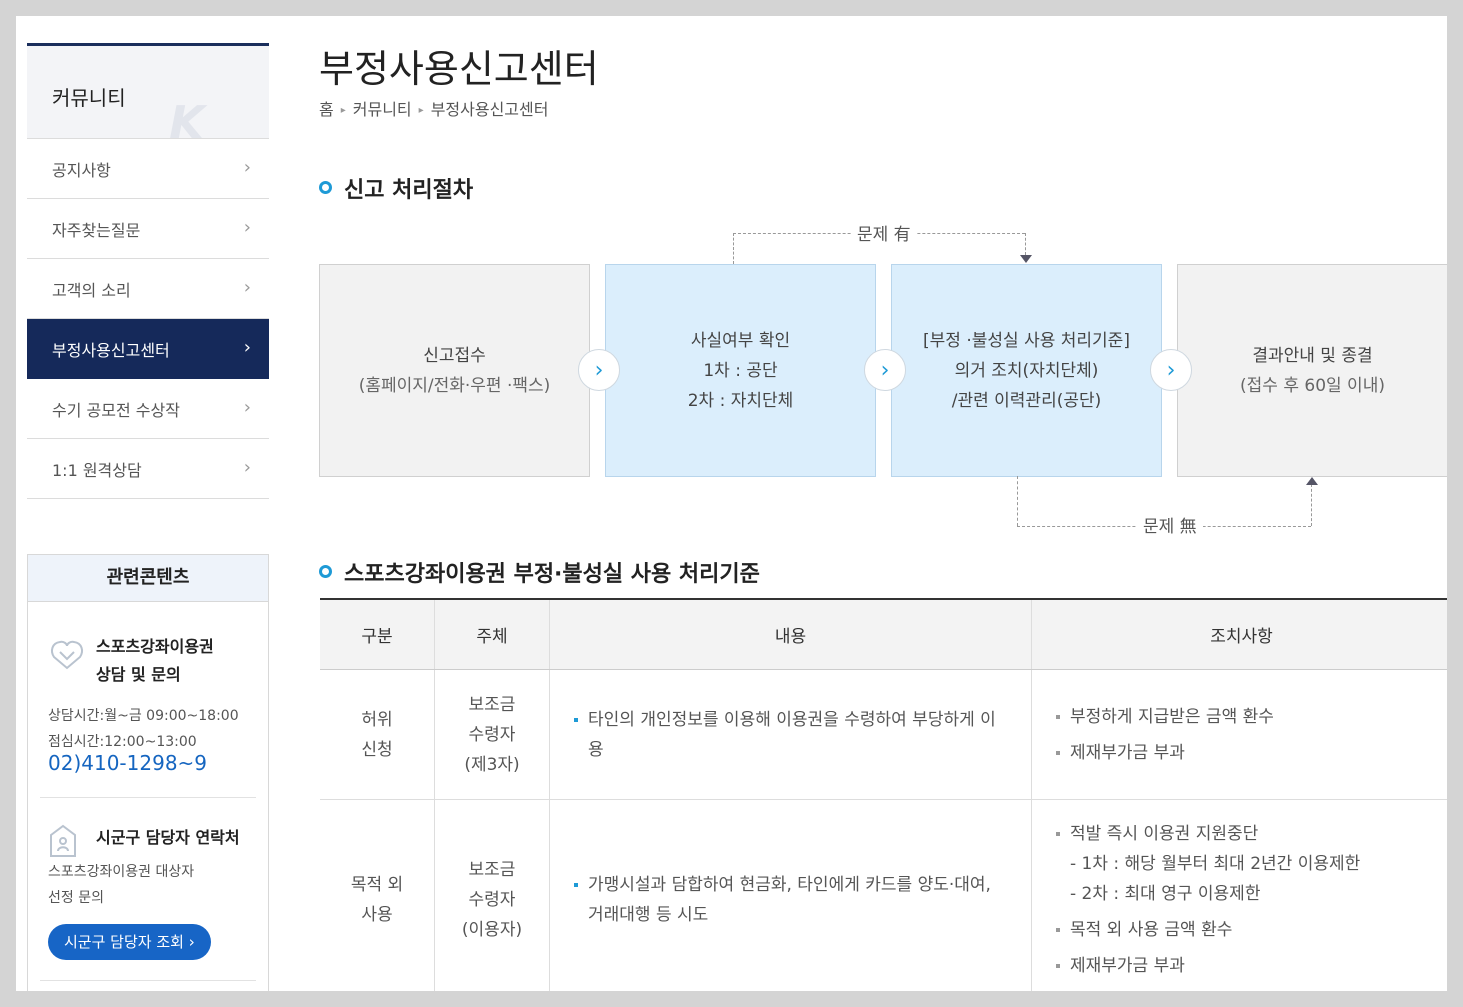 This screenshot has width=1463, height=1007. I want to click on content-bullet: 타인의 개인정보를 이용해 이용권을 수령하여 부당하게 이용, so click(790, 735).